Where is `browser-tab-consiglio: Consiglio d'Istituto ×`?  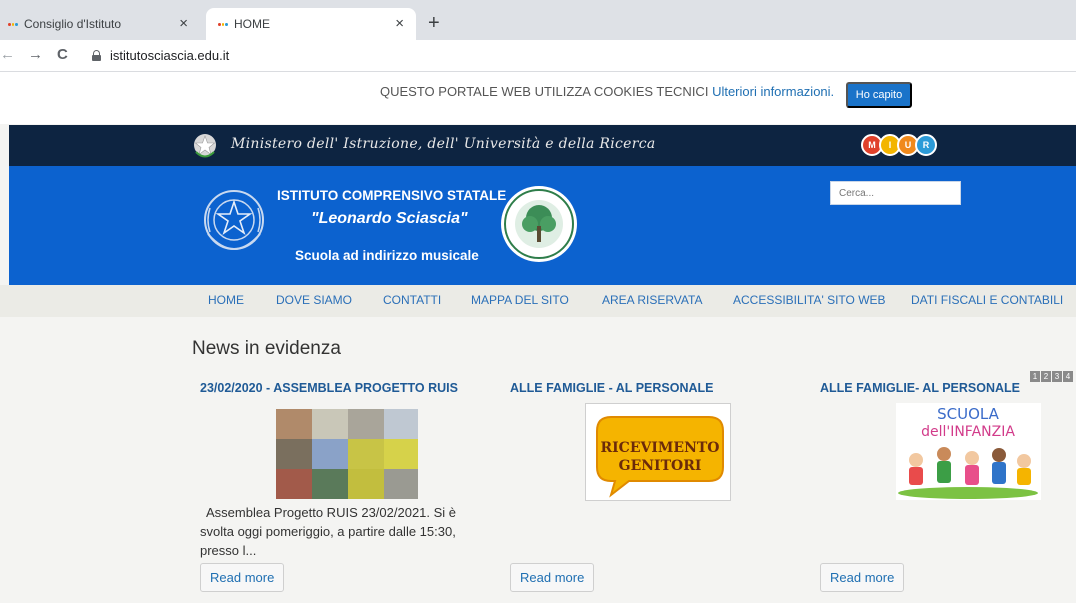
browser-tab-consiglio: Consiglio d'Istituto × is located at coordinates (100, 24).